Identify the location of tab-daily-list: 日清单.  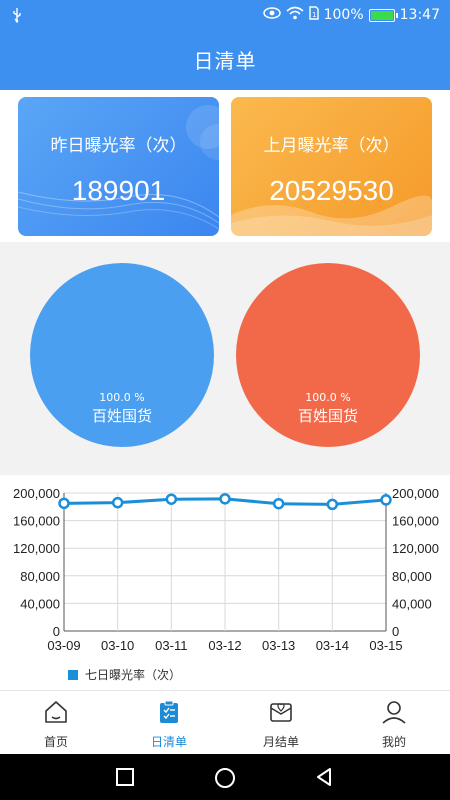
(169, 723).